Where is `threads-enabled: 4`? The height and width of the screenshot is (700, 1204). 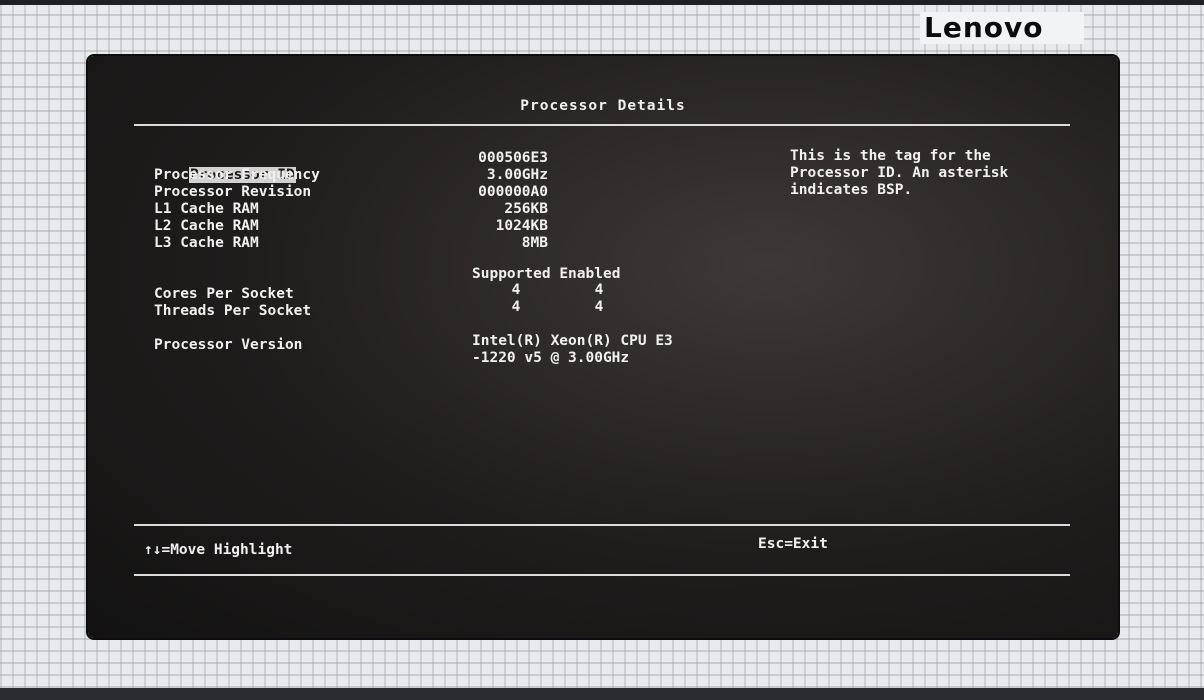 threads-enabled: 4 is located at coordinates (599, 307).